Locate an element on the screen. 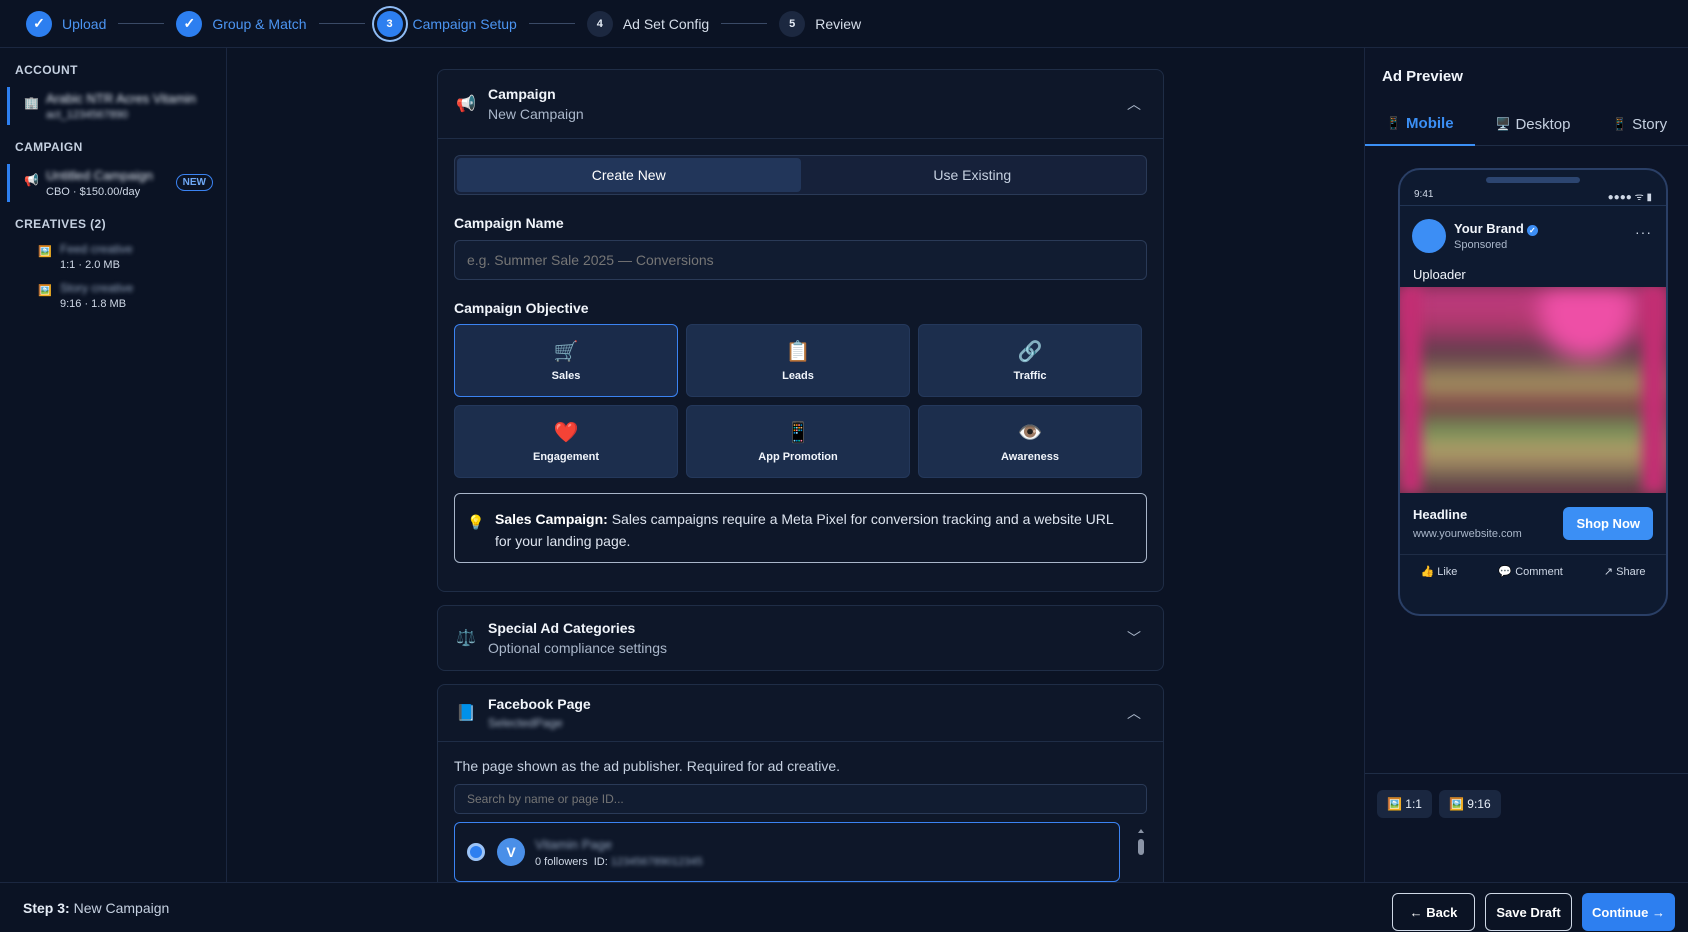 The image size is (1688, 932). preview-tabs: 📱 Mobile 🖥️ Desktop 📱 Story is located at coordinates (1526, 124).